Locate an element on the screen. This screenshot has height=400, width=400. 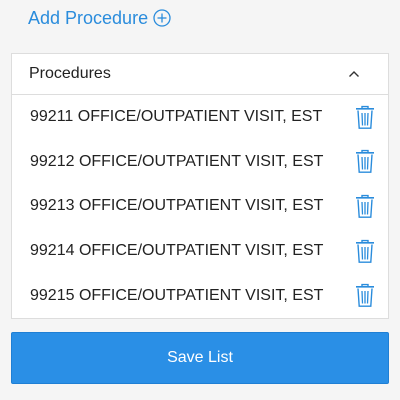
procedure-item: 99215 OFFICE/OUTPATIENT VISIT, EST is located at coordinates (200, 295).